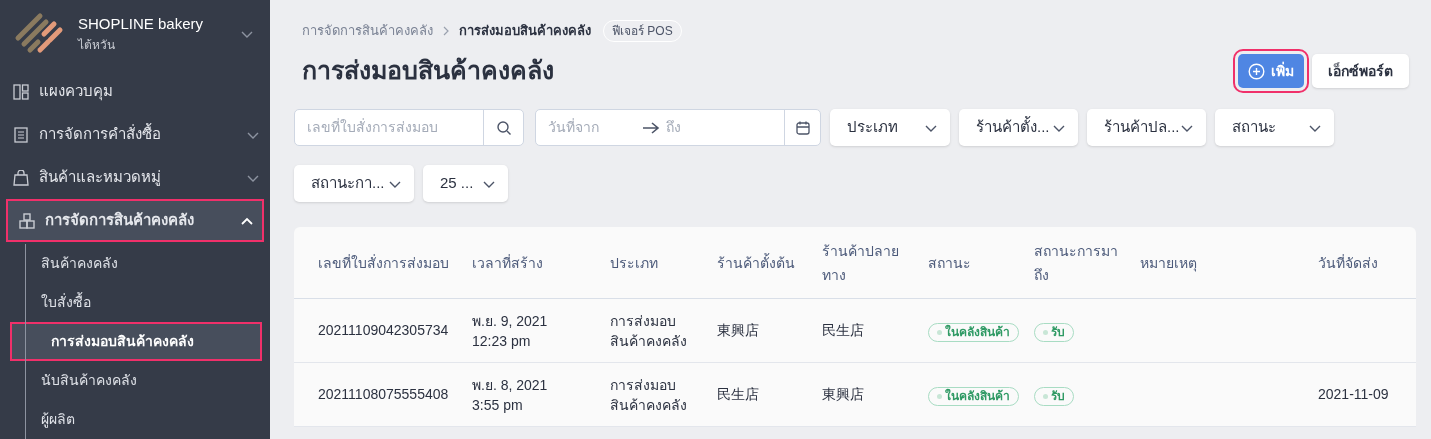  I want to click on column-header: ร้านค้าปลายทาง, so click(860, 262).